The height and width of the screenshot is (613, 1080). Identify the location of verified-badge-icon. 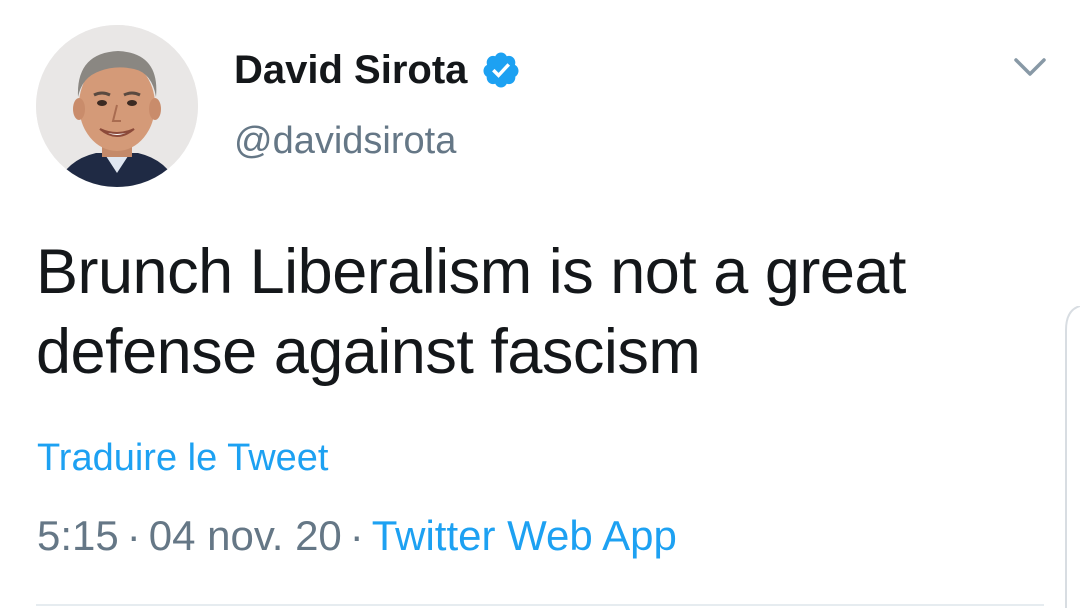
(501, 70).